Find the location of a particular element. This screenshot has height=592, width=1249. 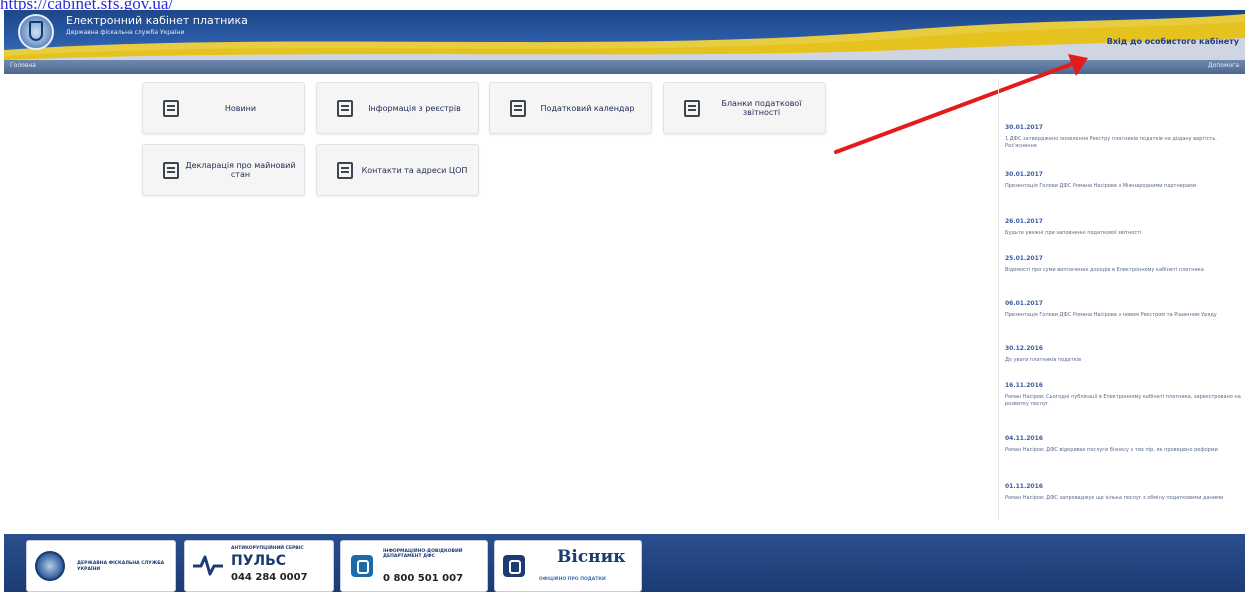

tile-tax-forms: Бланки податкової звітності is located at coordinates (744, 108).